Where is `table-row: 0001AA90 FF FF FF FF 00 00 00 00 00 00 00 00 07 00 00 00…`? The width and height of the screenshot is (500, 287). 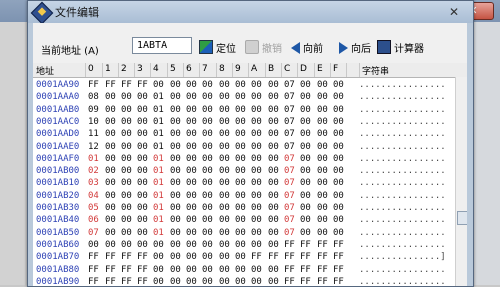
table-row: 0001AA90 FF FF FF FF 00 00 00 00 00 00 00 00 07 00 00 00… is located at coordinates (248, 85).